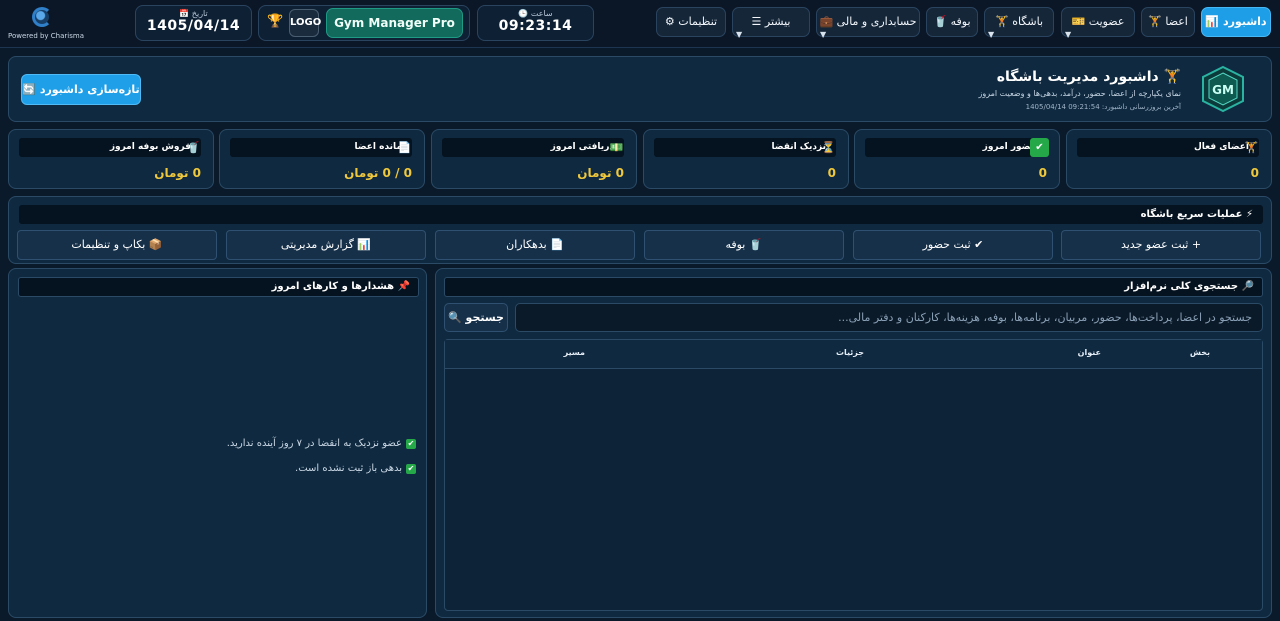  Describe the element at coordinates (956, 147) in the screenshot. I see `stat-label: حضور امروز` at that location.